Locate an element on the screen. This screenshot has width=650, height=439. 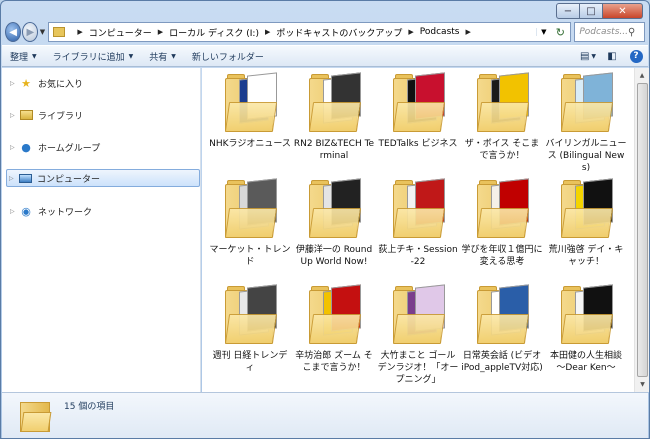
folder-label: ザ・ボイス そこまで言うか！ is located at coordinates (502, 150).